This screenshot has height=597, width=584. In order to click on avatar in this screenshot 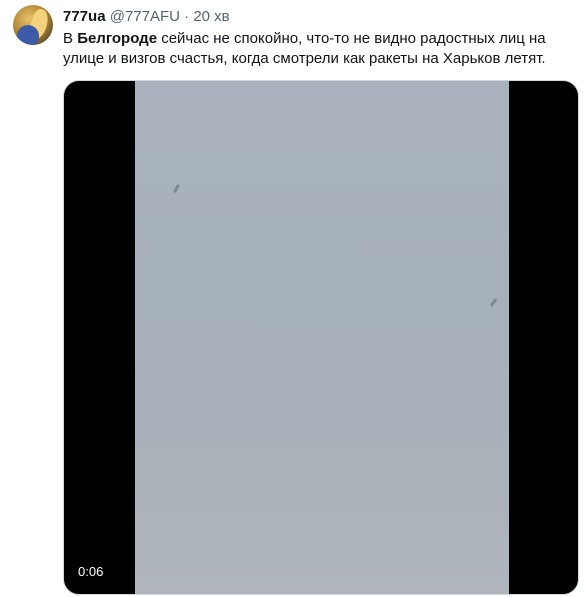, I will do `click(33, 25)`.